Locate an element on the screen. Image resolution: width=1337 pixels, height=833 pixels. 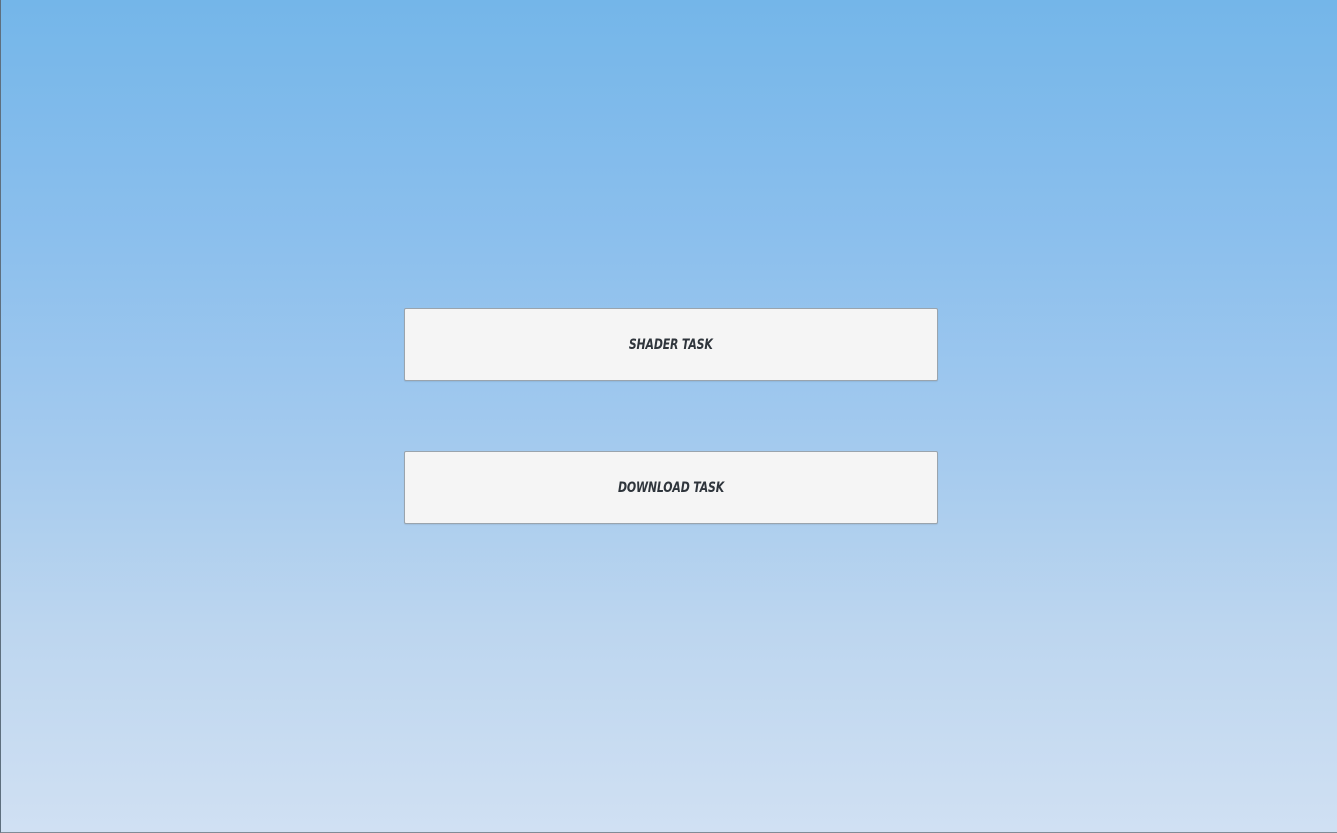
download-task-label: DOWNLOAD TASK is located at coordinates (671, 487).